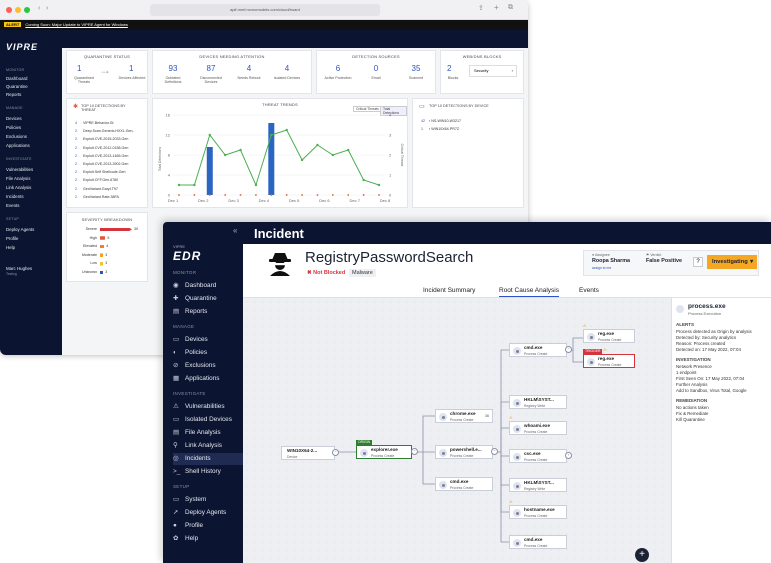 The image size is (771, 563). Describe the element at coordinates (538, 512) in the screenshot. I see `hostname-node: hostname.exe Process Create` at that location.